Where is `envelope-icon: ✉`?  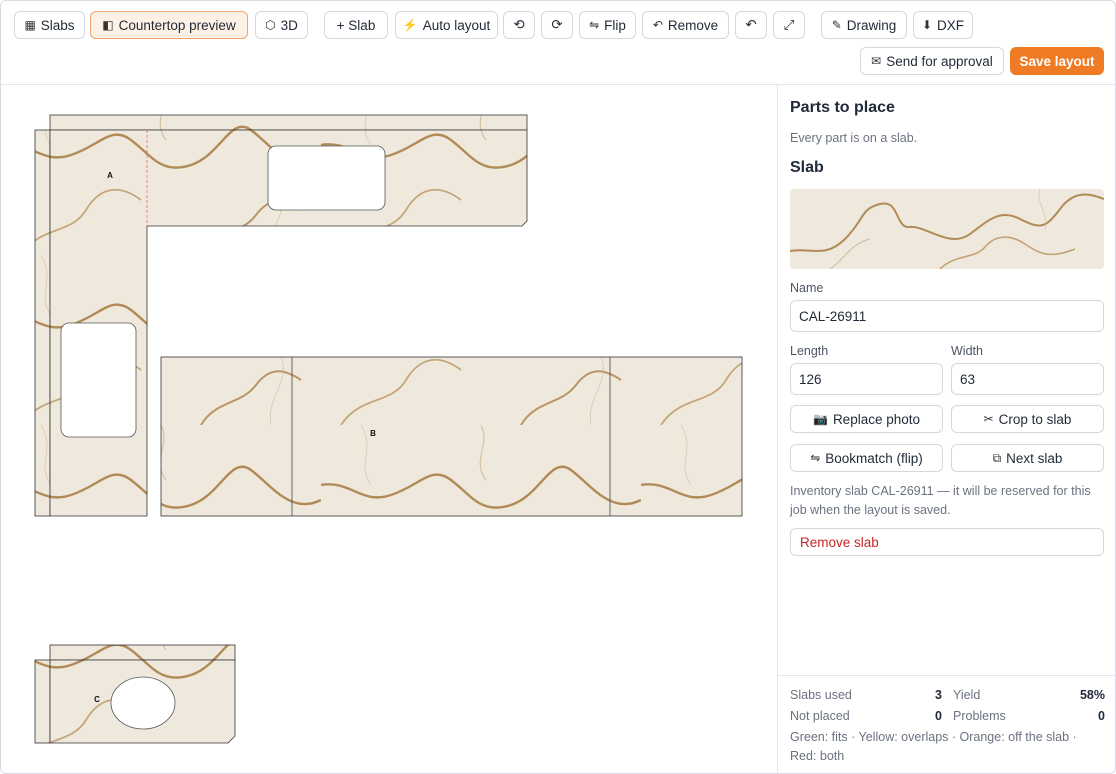 envelope-icon: ✉ is located at coordinates (876, 61).